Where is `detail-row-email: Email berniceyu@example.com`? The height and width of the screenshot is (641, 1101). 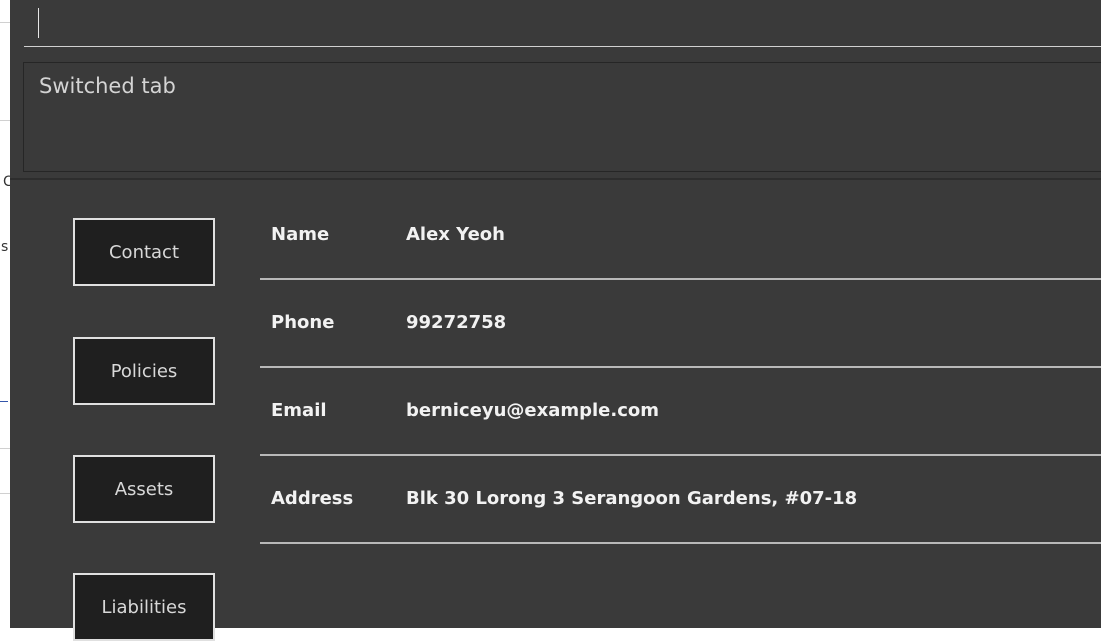 detail-row-email: Email berniceyu@example.com is located at coordinates (680, 412).